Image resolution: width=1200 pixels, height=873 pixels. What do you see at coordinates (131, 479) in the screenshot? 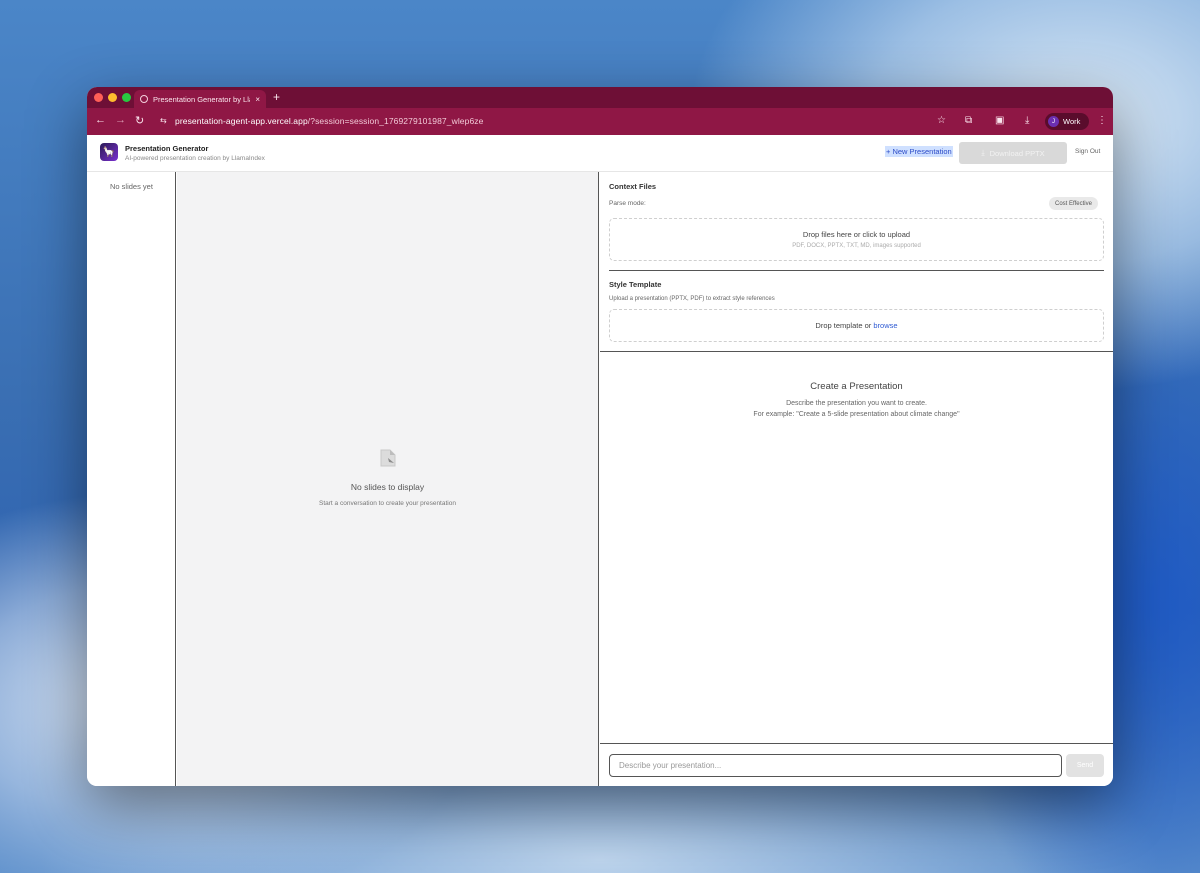
I see `slide-thumbnails-panel: No slides yet` at bounding box center [131, 479].